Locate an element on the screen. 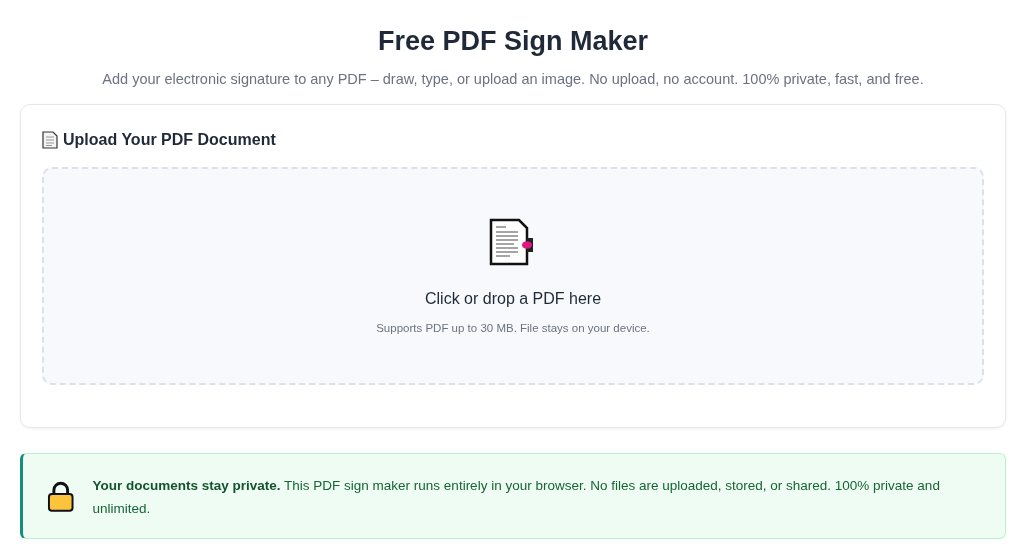  lock-icon is located at coordinates (61, 497).